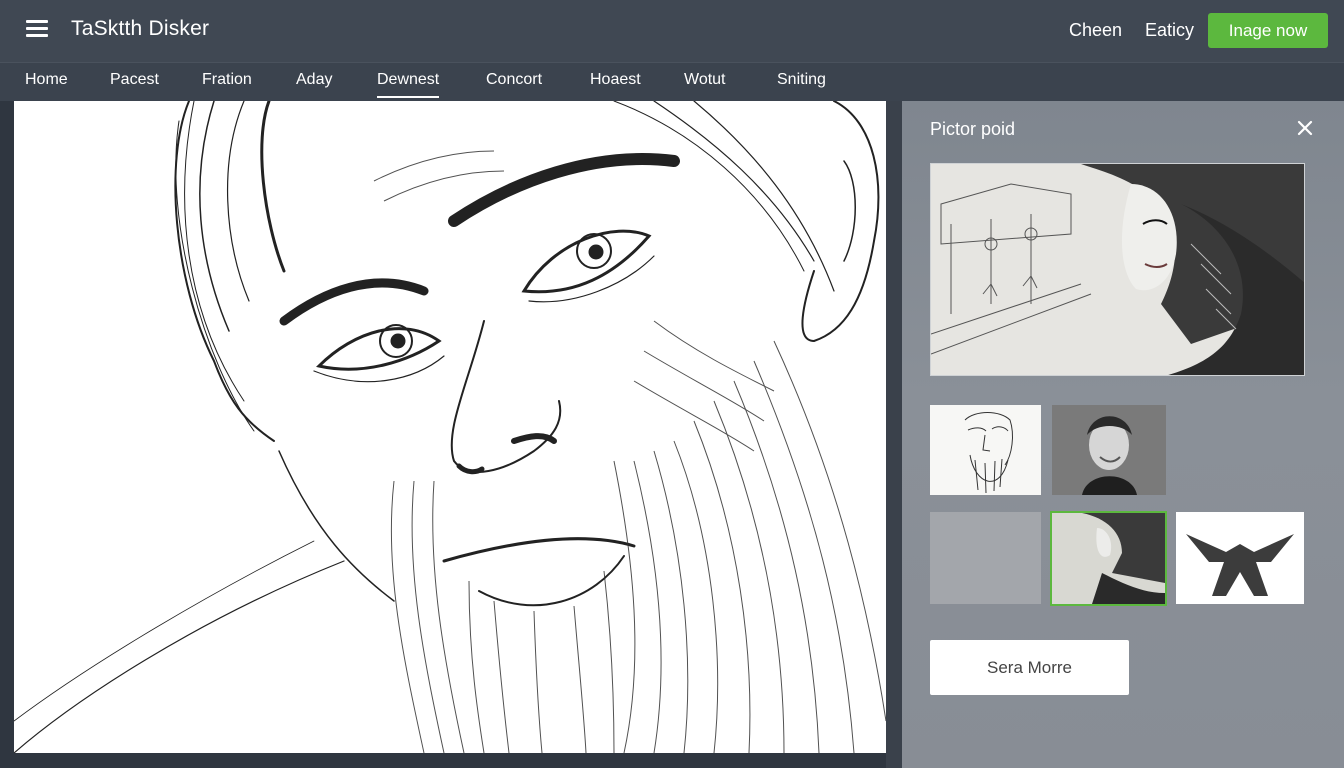  Describe the element at coordinates (1029, 667) in the screenshot. I see `see-more-button: Sera Morre` at that location.